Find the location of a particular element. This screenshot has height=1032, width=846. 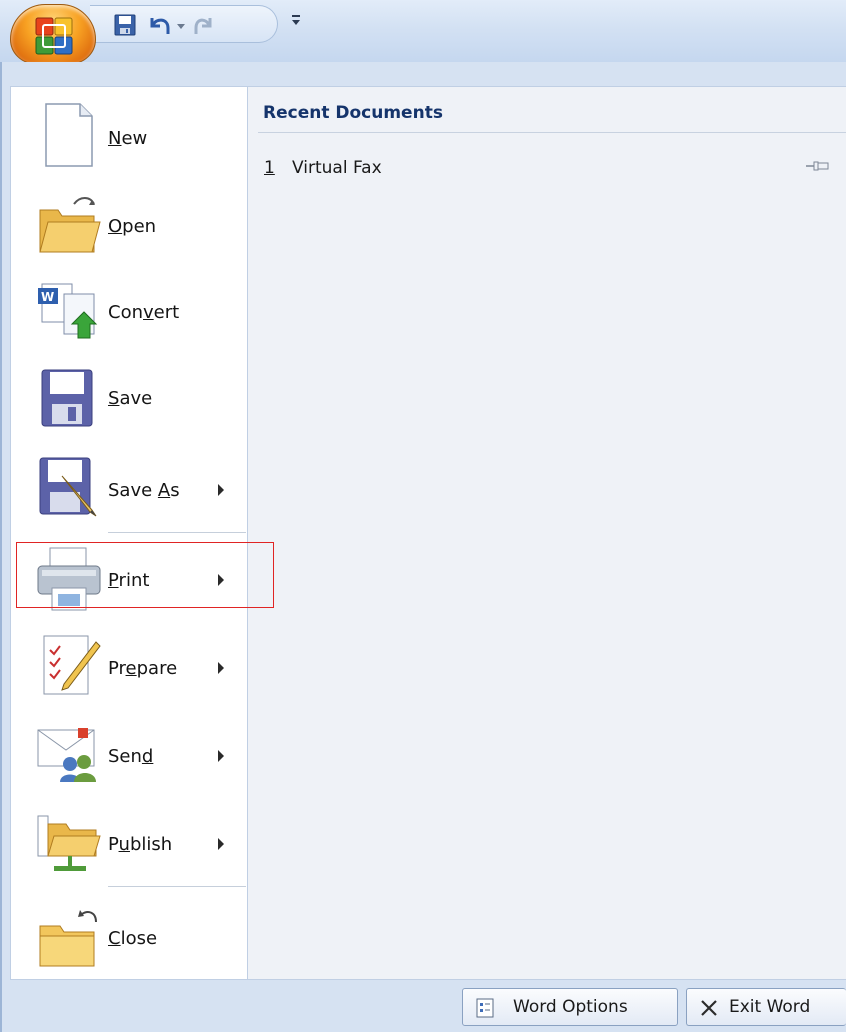

svg-text: W is located at coordinates (47, 297).